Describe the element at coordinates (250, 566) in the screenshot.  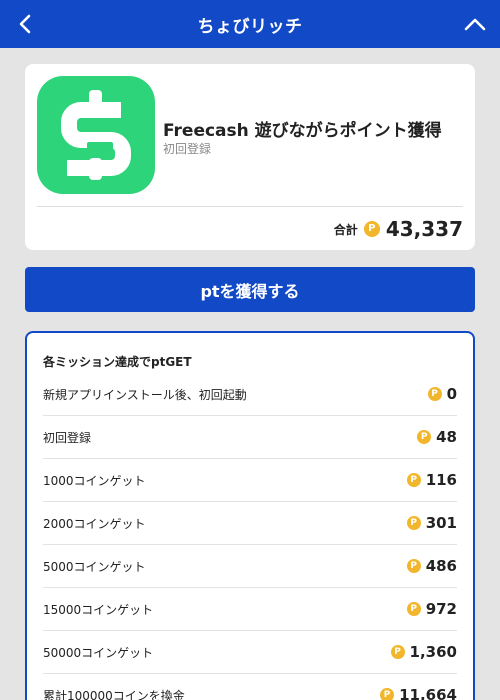
I see `list-item: 5000コインゲット P 486` at that location.